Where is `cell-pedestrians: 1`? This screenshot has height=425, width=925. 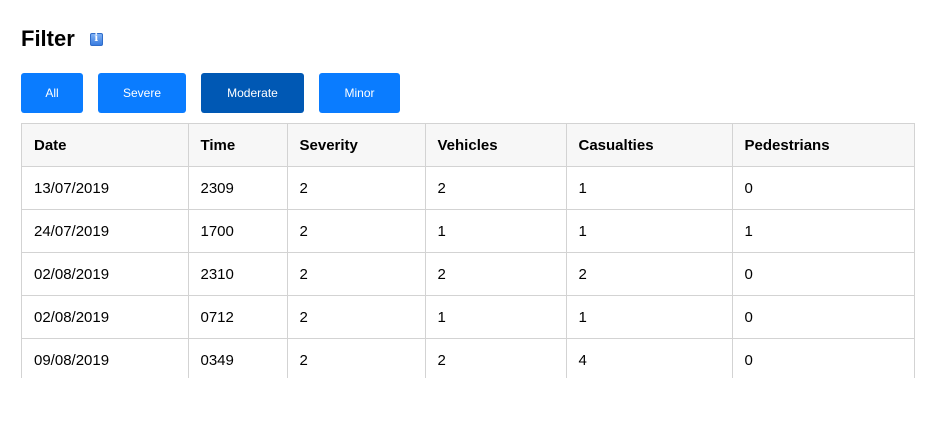 cell-pedestrians: 1 is located at coordinates (823, 231).